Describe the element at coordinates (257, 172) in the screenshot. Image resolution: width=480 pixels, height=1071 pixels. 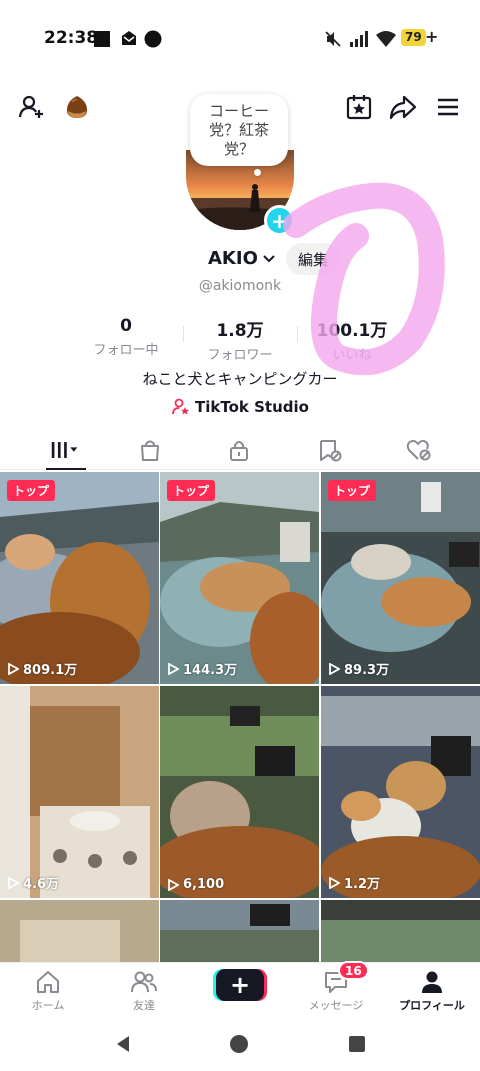
I see `note-bubble-tail` at that location.